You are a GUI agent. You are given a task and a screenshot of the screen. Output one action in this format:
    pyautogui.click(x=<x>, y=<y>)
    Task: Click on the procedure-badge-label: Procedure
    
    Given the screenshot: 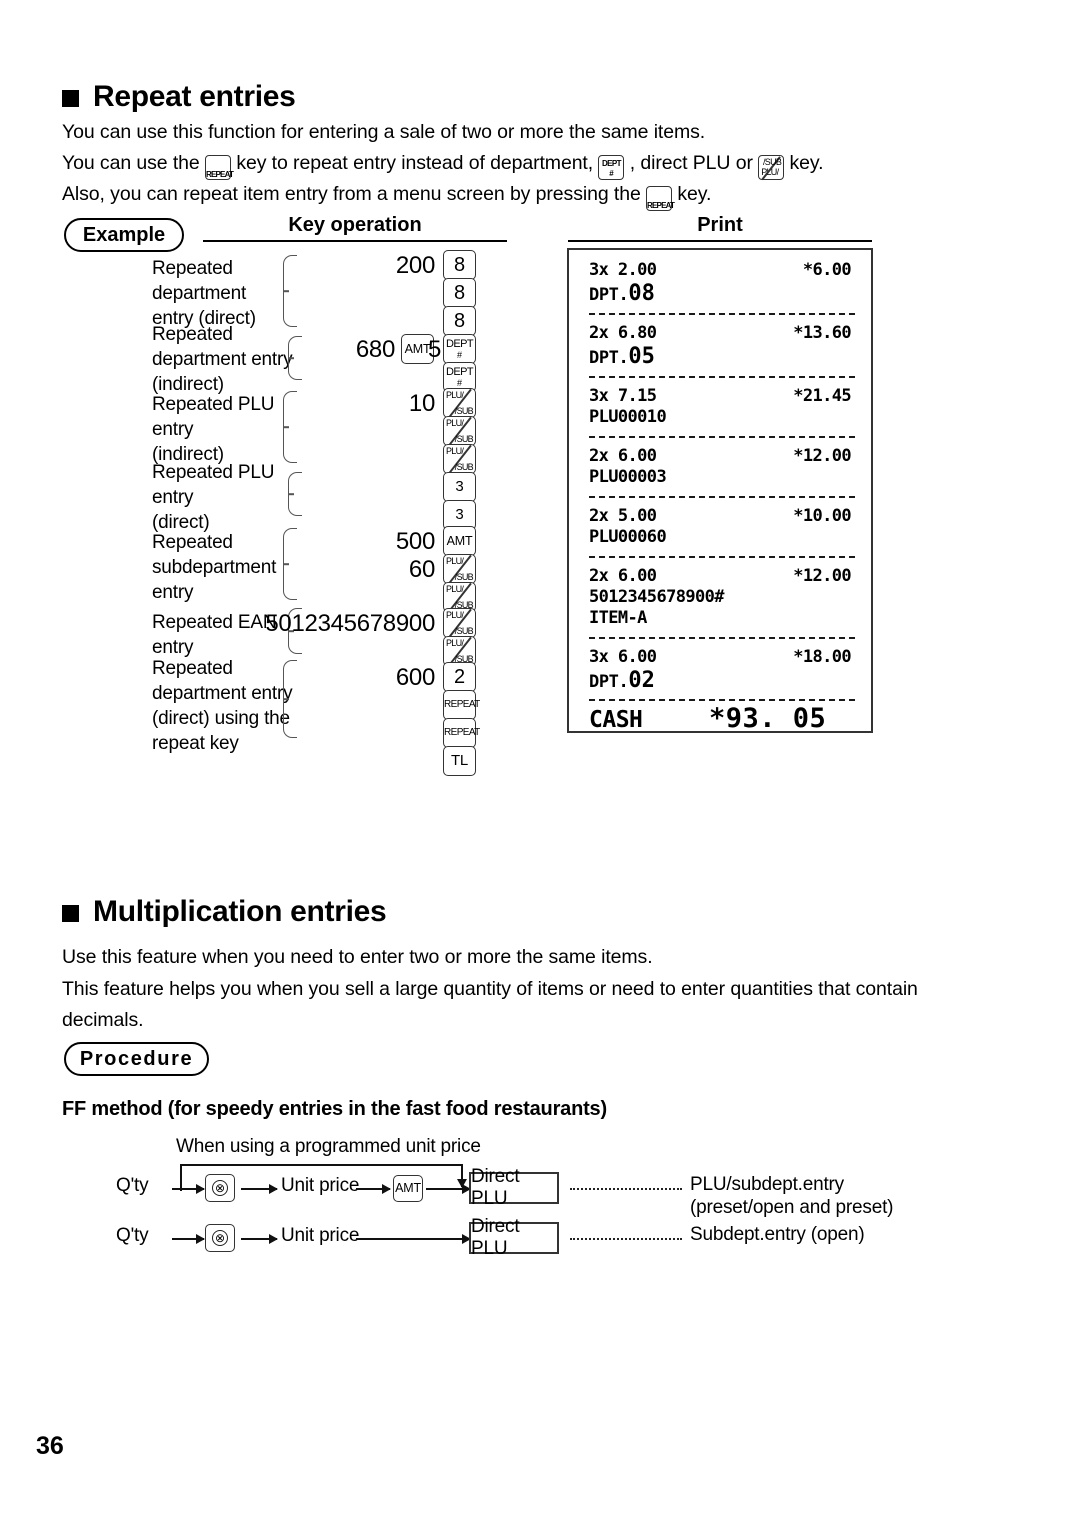 What is the action you would take?
    pyautogui.click(x=136, y=1058)
    